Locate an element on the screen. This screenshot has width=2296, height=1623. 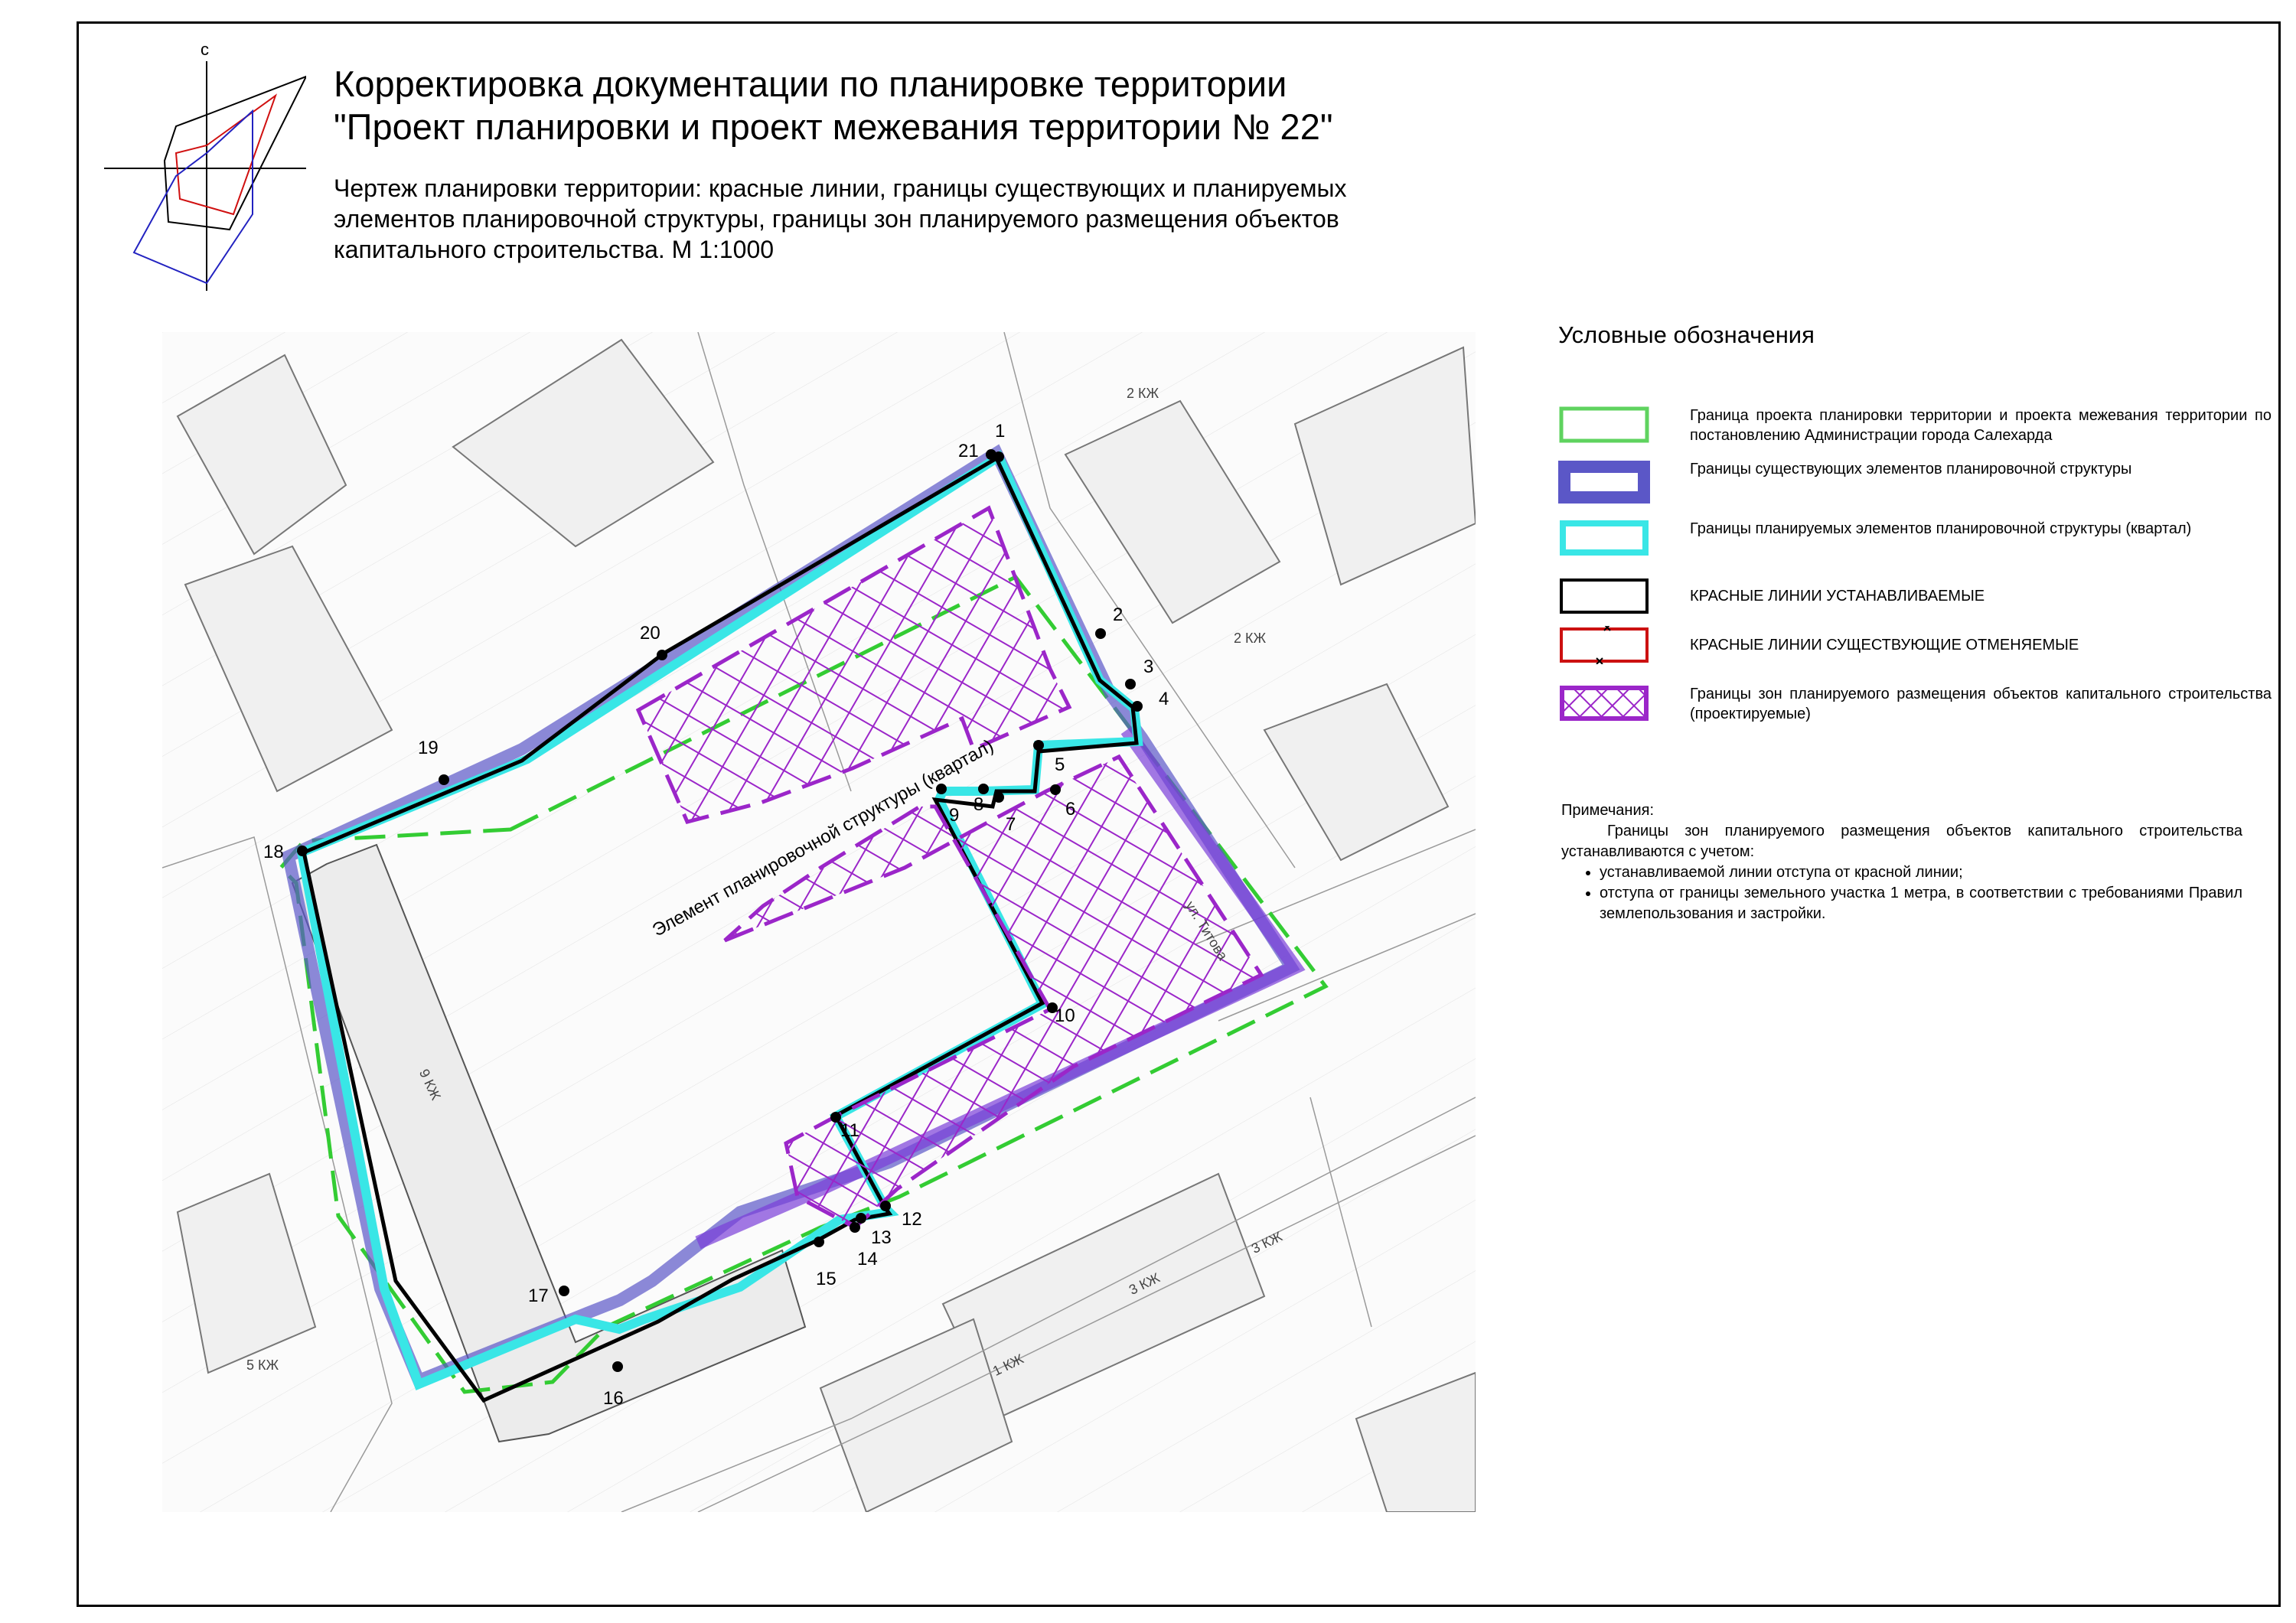
purple-hatch-swatch-icon is located at coordinates (1604, 703).